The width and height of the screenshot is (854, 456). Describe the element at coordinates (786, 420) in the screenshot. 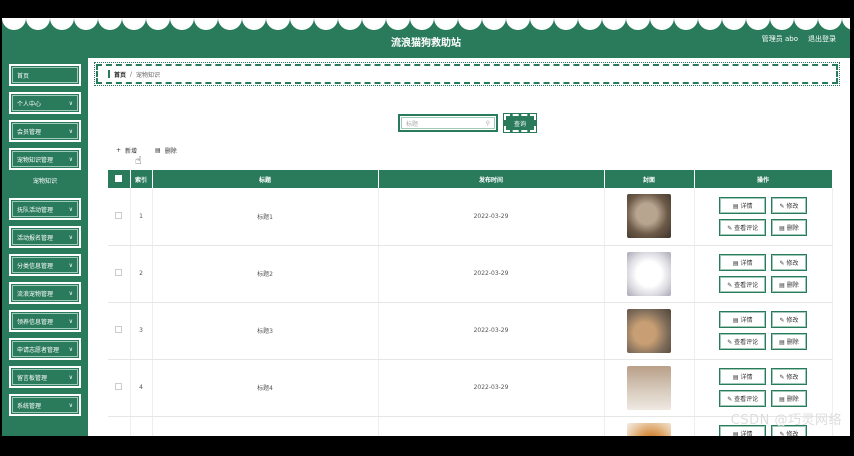

I see `watermark: CSDN @巧灵网络` at that location.